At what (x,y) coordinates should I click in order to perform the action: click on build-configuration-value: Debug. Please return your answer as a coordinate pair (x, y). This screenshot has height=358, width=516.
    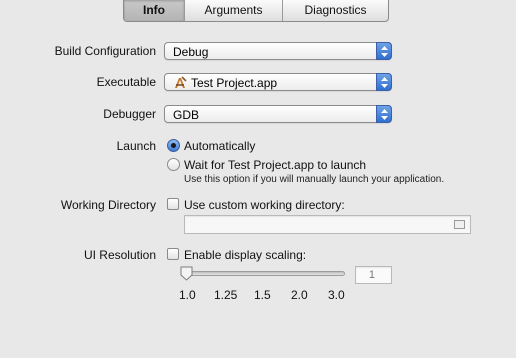
    Looking at the image, I should click on (191, 52).